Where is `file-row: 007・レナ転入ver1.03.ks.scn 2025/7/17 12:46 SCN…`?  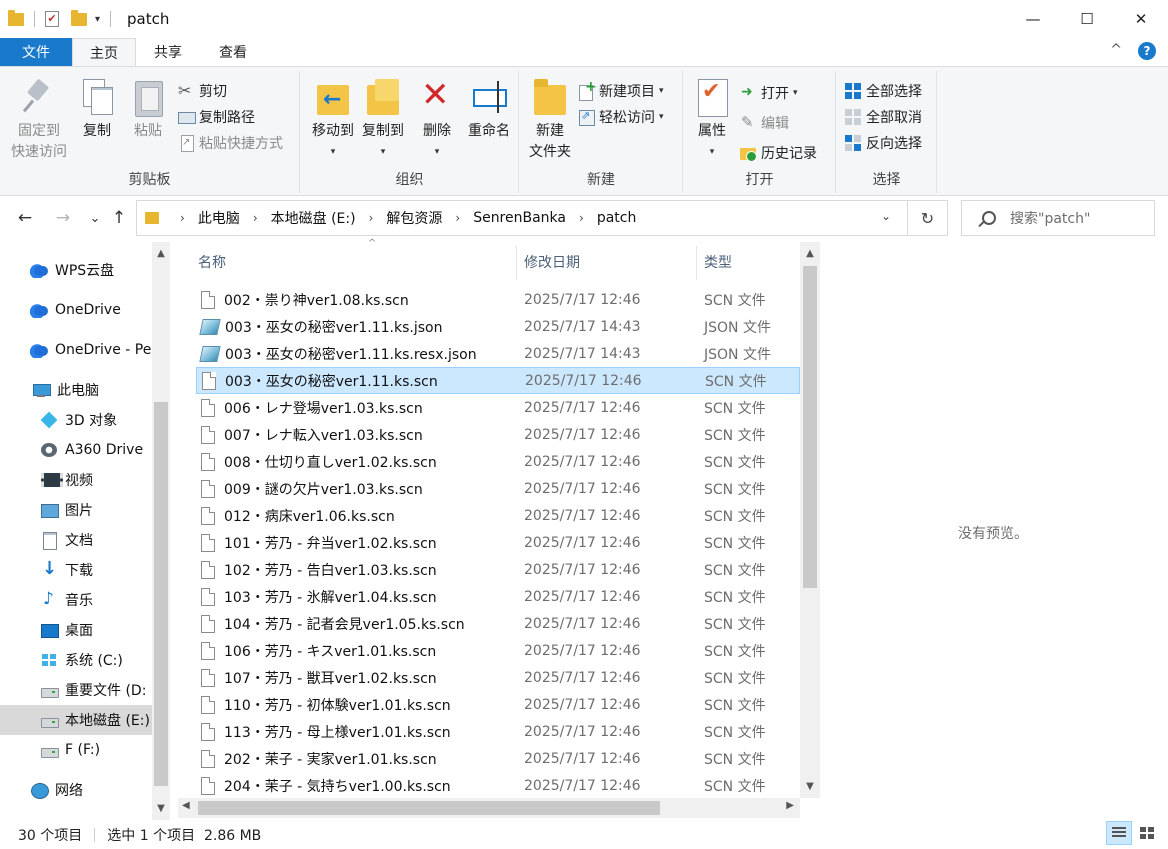
file-row: 007・レナ転入ver1.03.ks.scn 2025/7/17 12:46 SCN… is located at coordinates (498, 434).